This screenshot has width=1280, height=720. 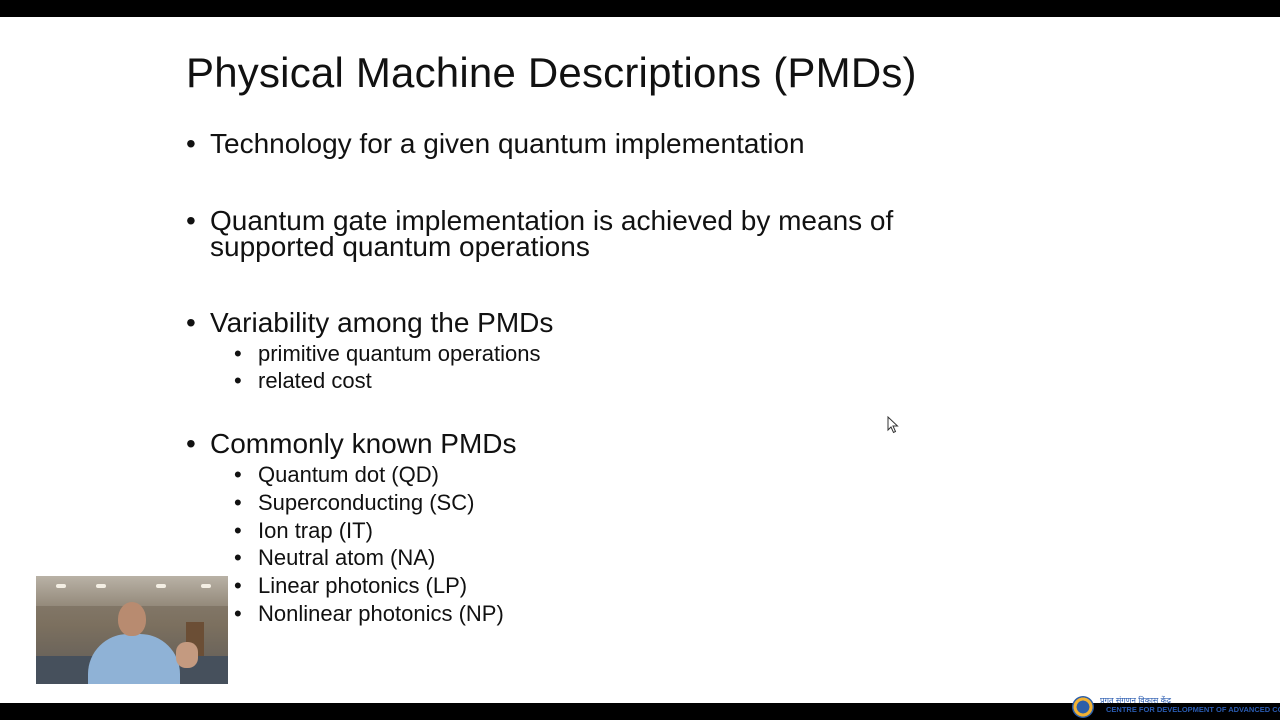 What do you see at coordinates (315, 380) in the screenshot?
I see `sub-bullet-text: related cost` at bounding box center [315, 380].